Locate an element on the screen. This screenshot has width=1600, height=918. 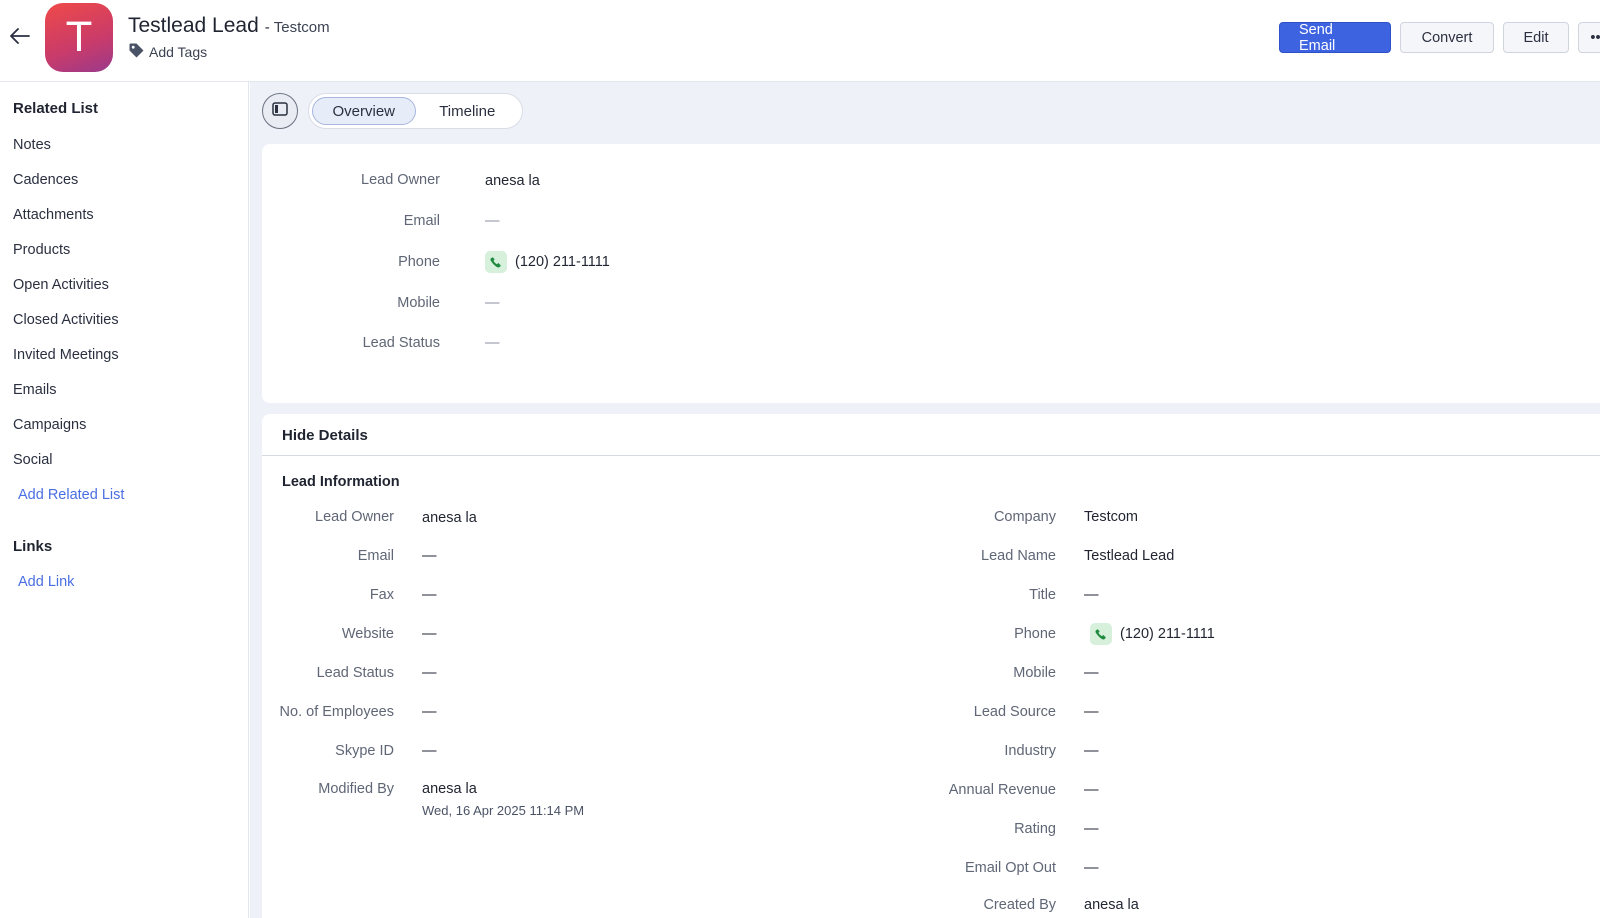
avatar-letter: T is located at coordinates (79, 37).